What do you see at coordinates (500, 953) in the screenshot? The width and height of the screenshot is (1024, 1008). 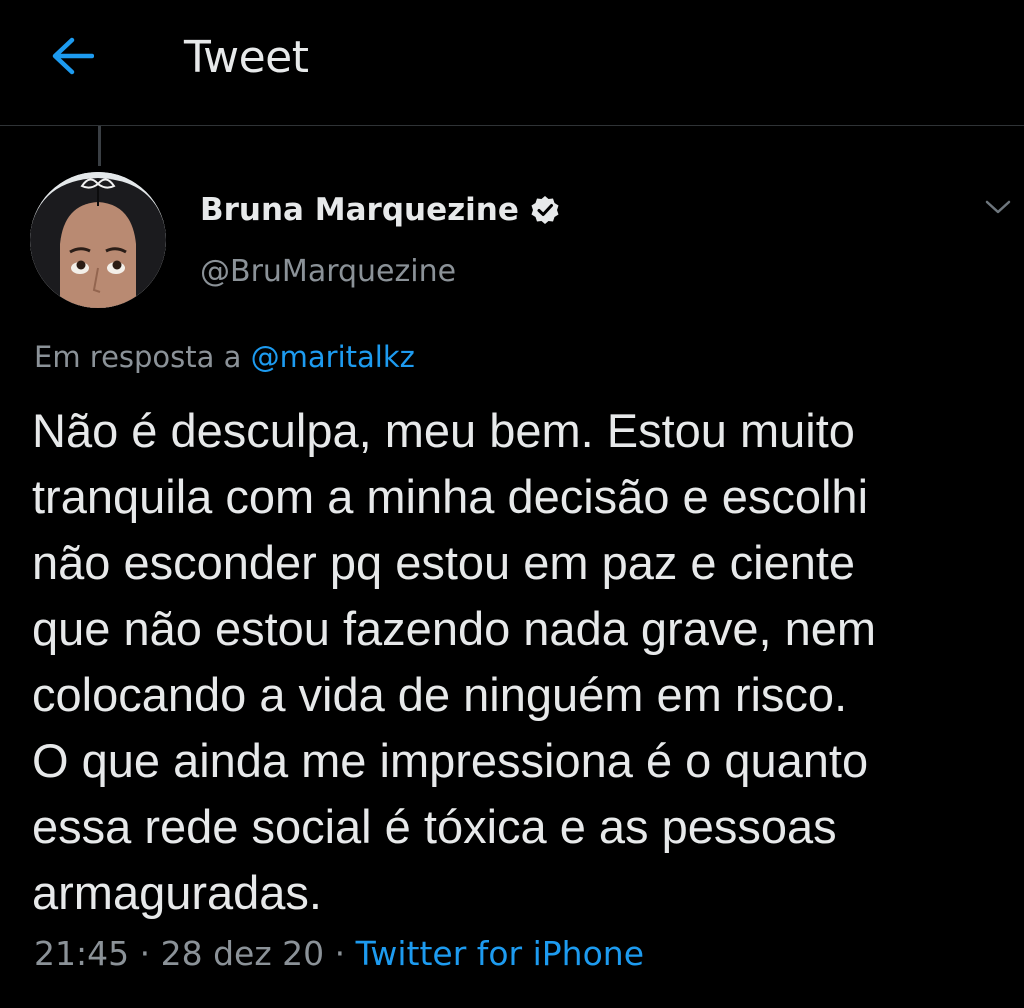 I see `tweet-source-link: Twitter for iPhone` at bounding box center [500, 953].